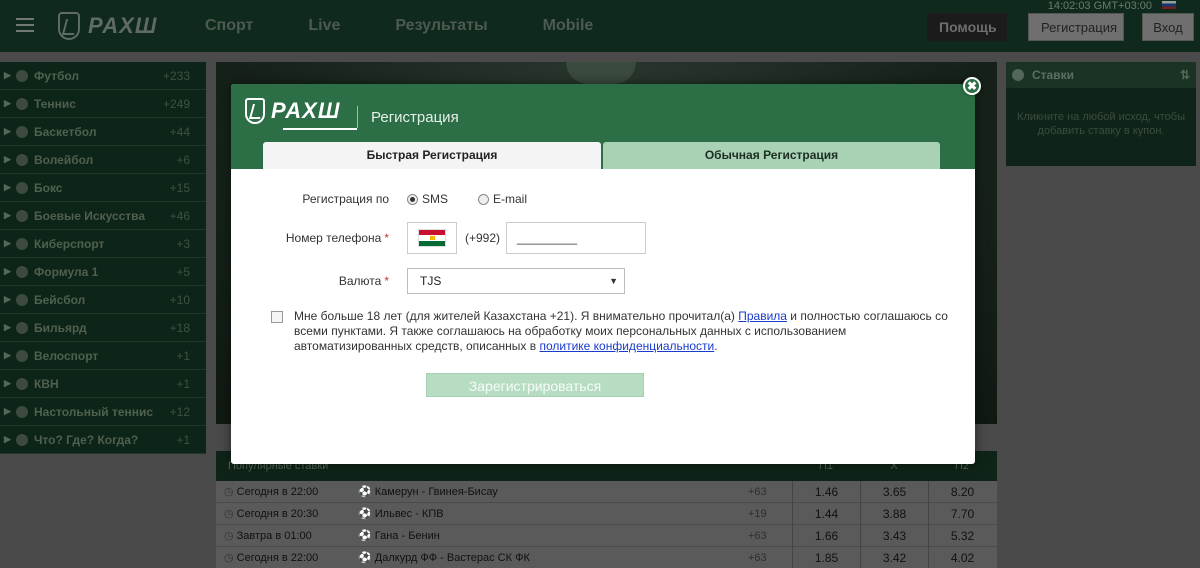 This screenshot has height=568, width=1200. Describe the element at coordinates (826, 557) in the screenshot. I see `odd-p1: 1.85` at that location.